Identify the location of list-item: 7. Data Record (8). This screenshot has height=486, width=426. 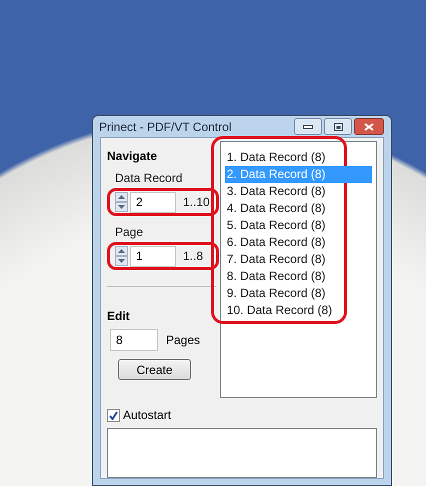
(298, 259).